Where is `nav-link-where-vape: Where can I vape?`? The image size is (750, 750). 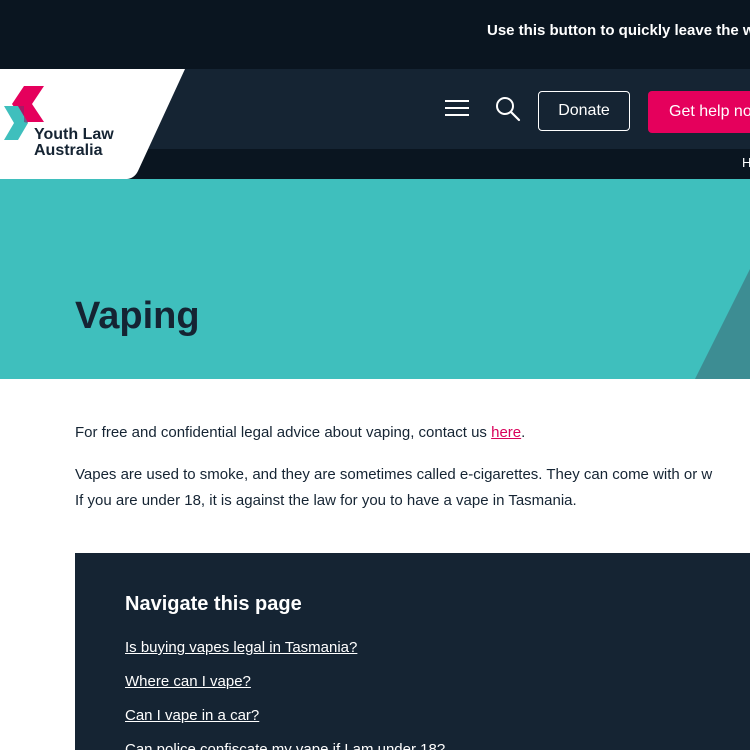
nav-link-where-vape: Where can I vape? is located at coordinates (188, 681).